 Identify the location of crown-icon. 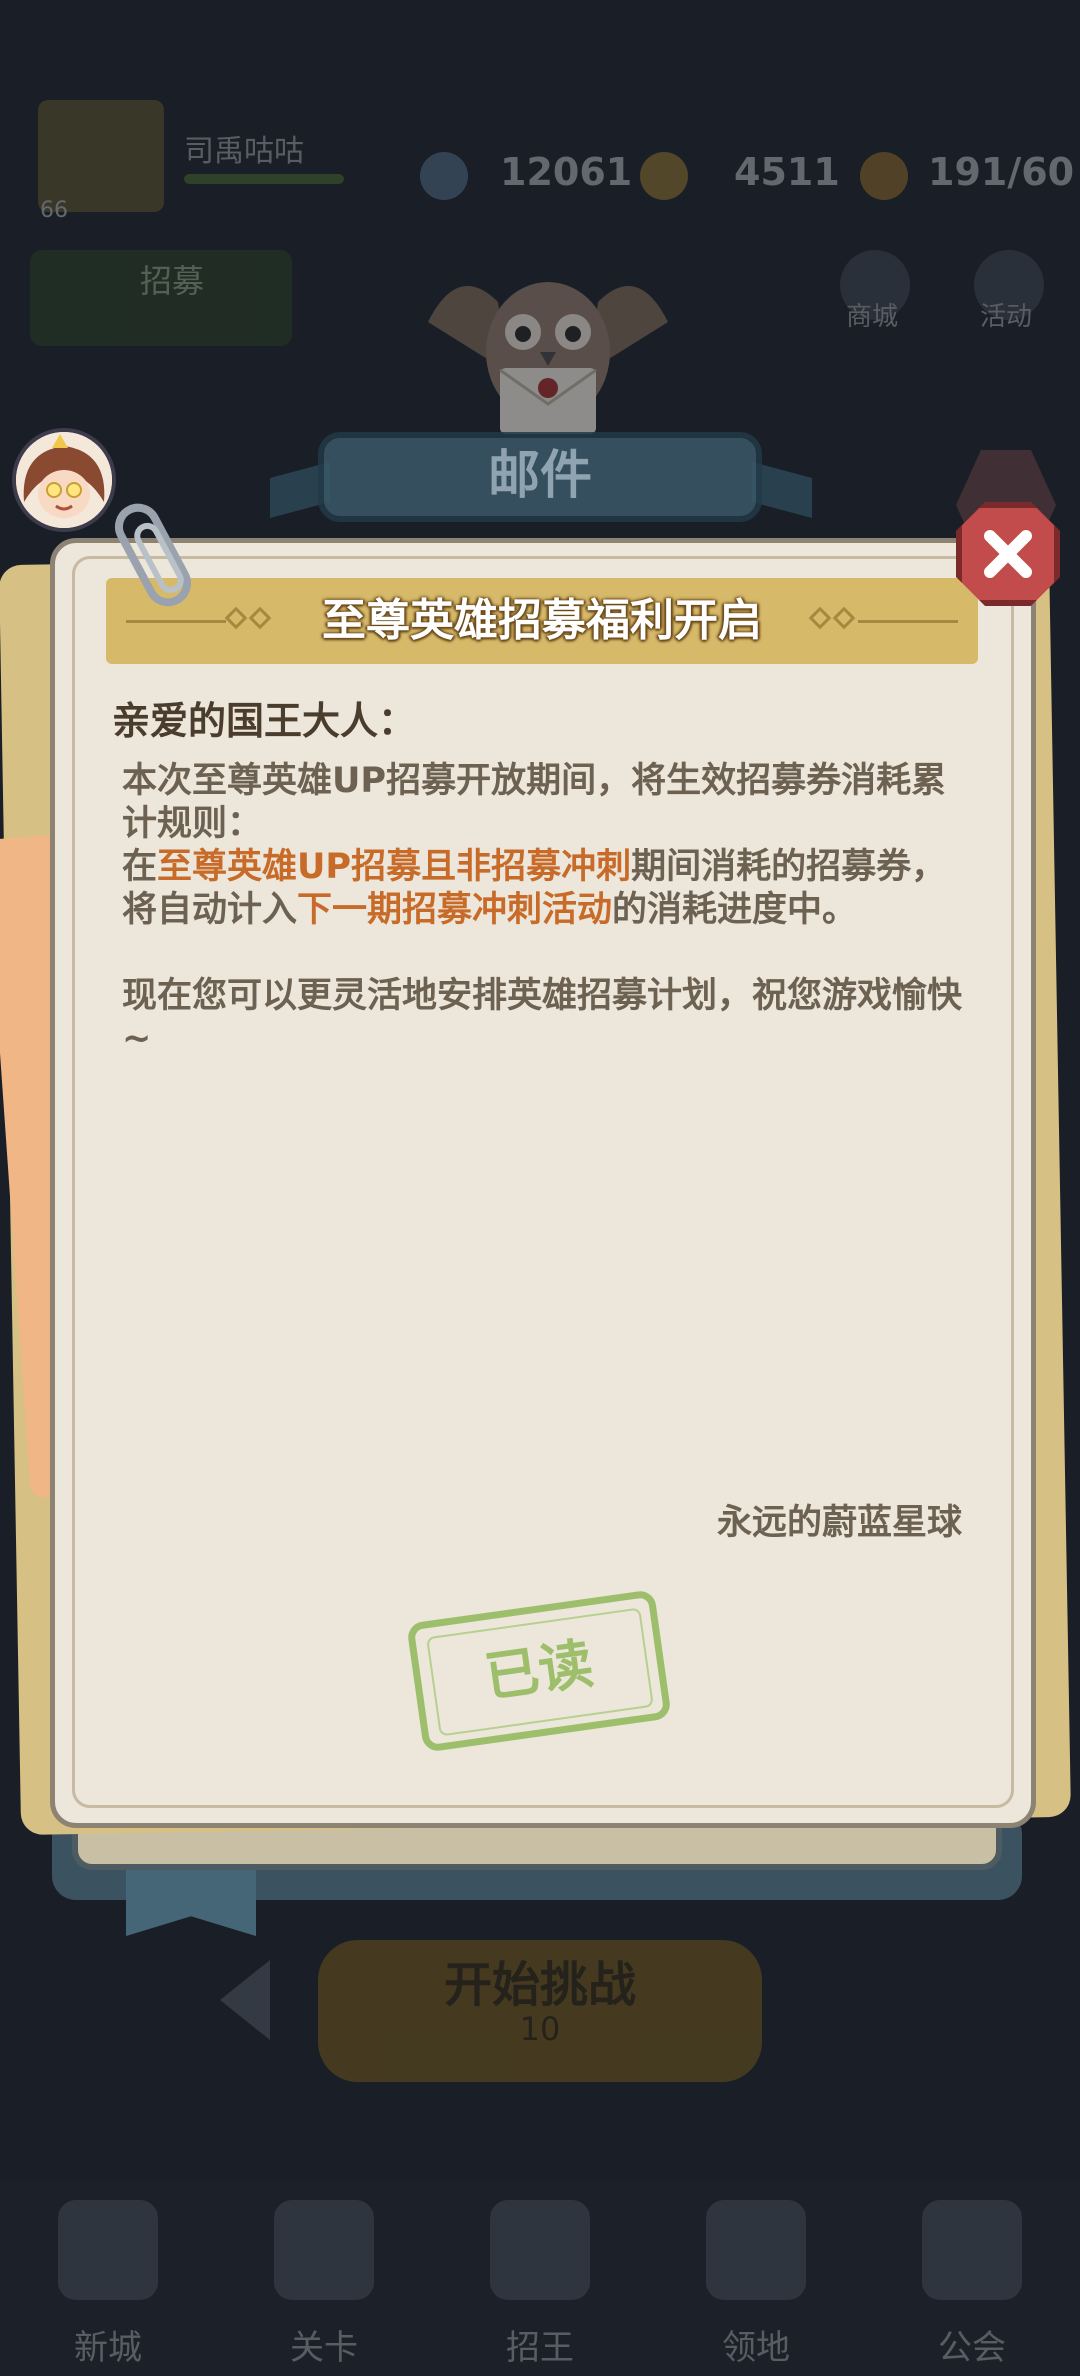
(540, 2250).